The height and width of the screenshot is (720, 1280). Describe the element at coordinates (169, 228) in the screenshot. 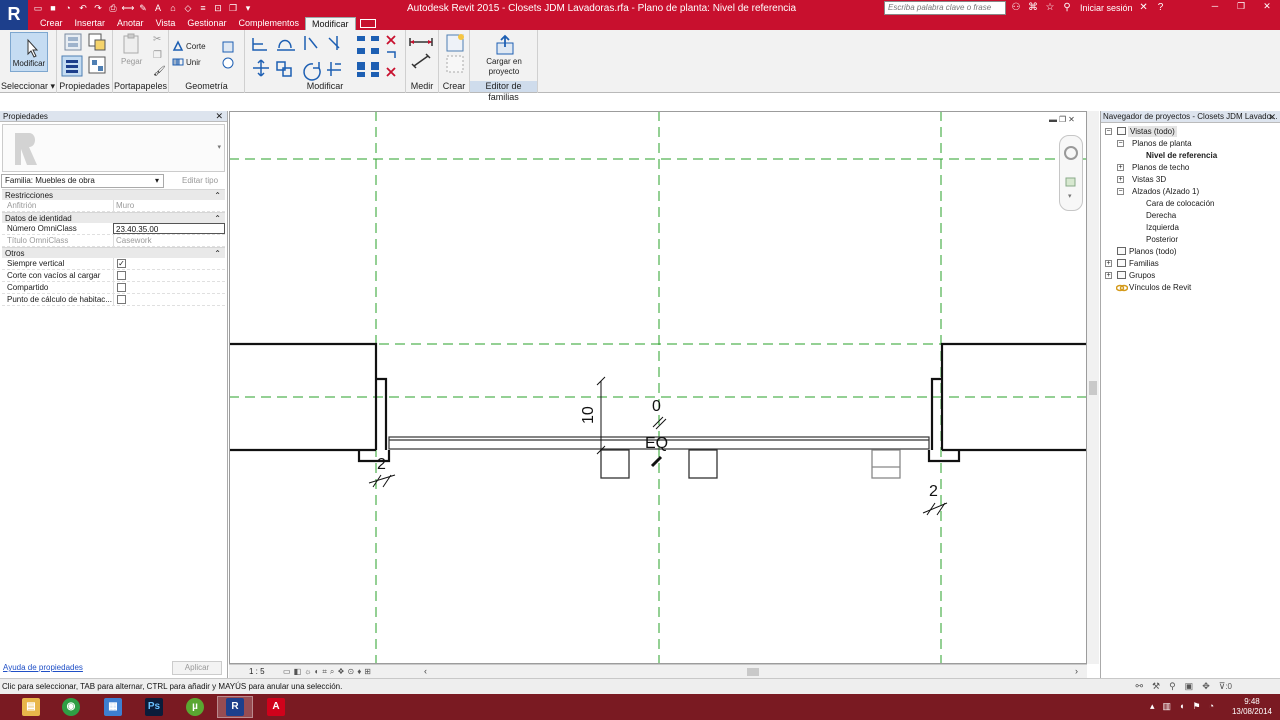

I see `omniclass-number-field: 23.40.35.00` at that location.